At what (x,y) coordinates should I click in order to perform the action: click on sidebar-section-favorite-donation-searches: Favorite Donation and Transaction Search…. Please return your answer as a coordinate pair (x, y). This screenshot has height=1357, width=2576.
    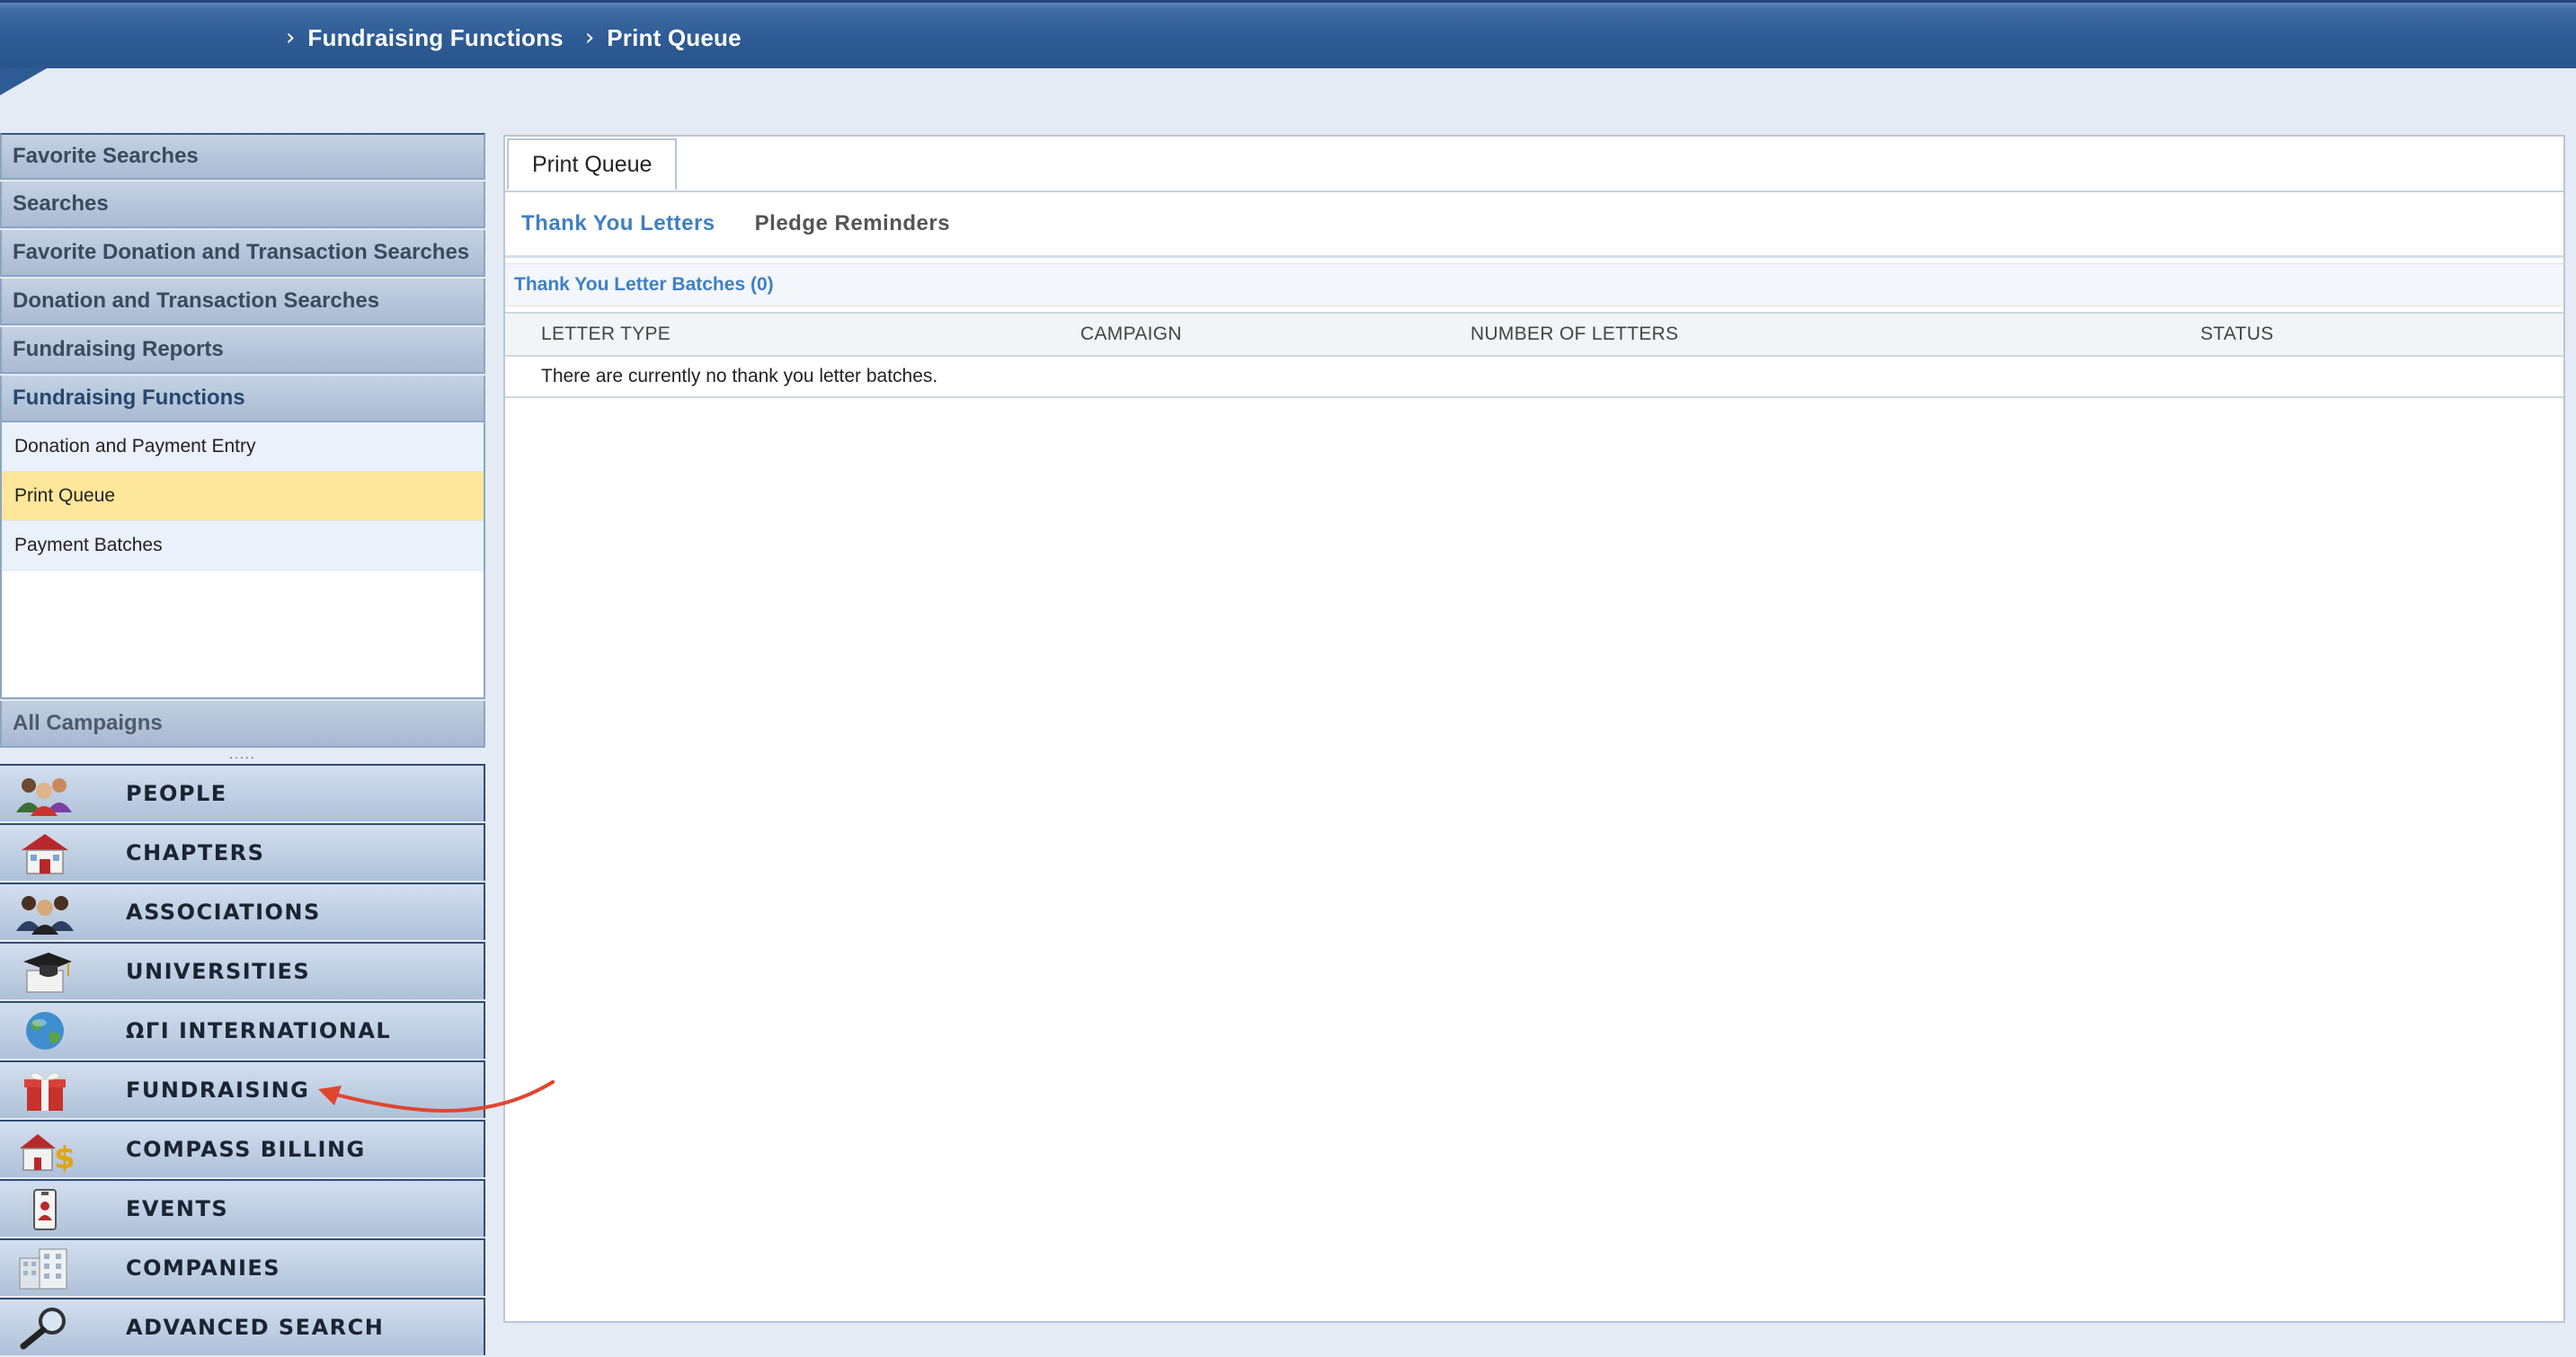
    Looking at the image, I should click on (242, 253).